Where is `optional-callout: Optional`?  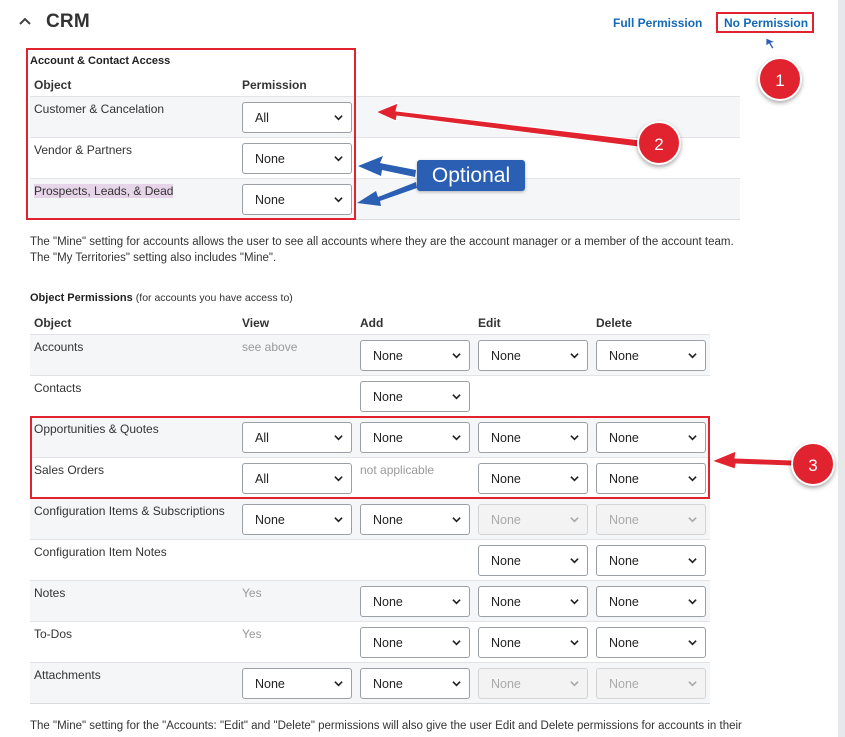
optional-callout: Optional is located at coordinates (471, 175).